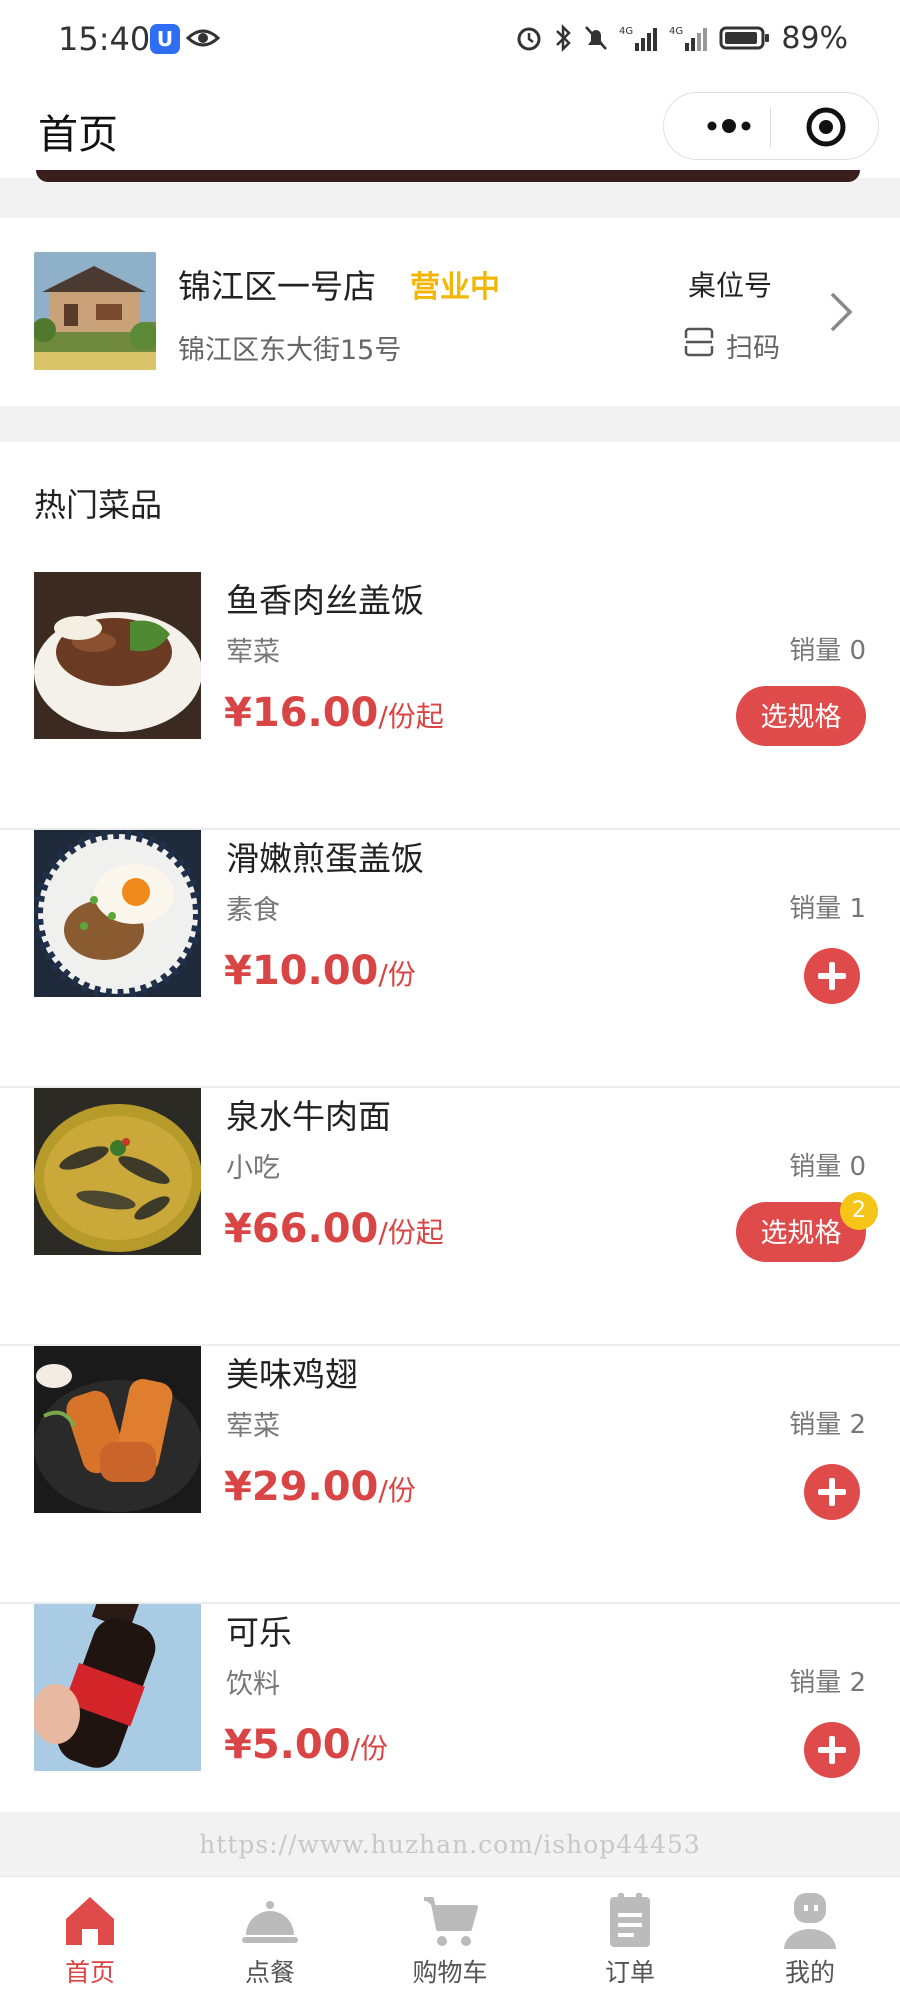 The image size is (900, 2001). What do you see at coordinates (450, 1972) in the screenshot?
I see `tab-label: 购物车` at bounding box center [450, 1972].